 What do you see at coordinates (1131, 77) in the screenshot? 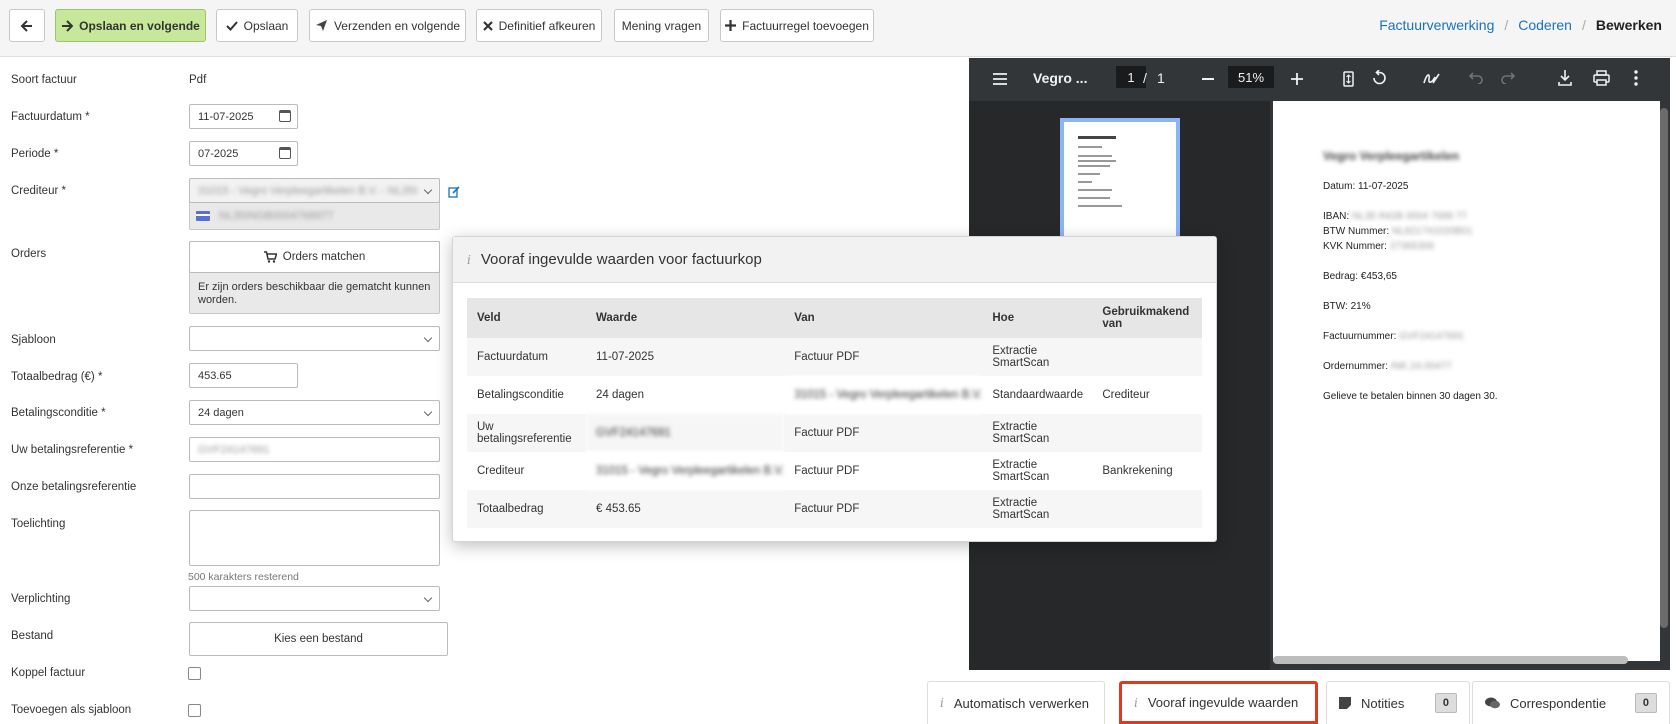
I see `page-number-input: 1` at bounding box center [1131, 77].